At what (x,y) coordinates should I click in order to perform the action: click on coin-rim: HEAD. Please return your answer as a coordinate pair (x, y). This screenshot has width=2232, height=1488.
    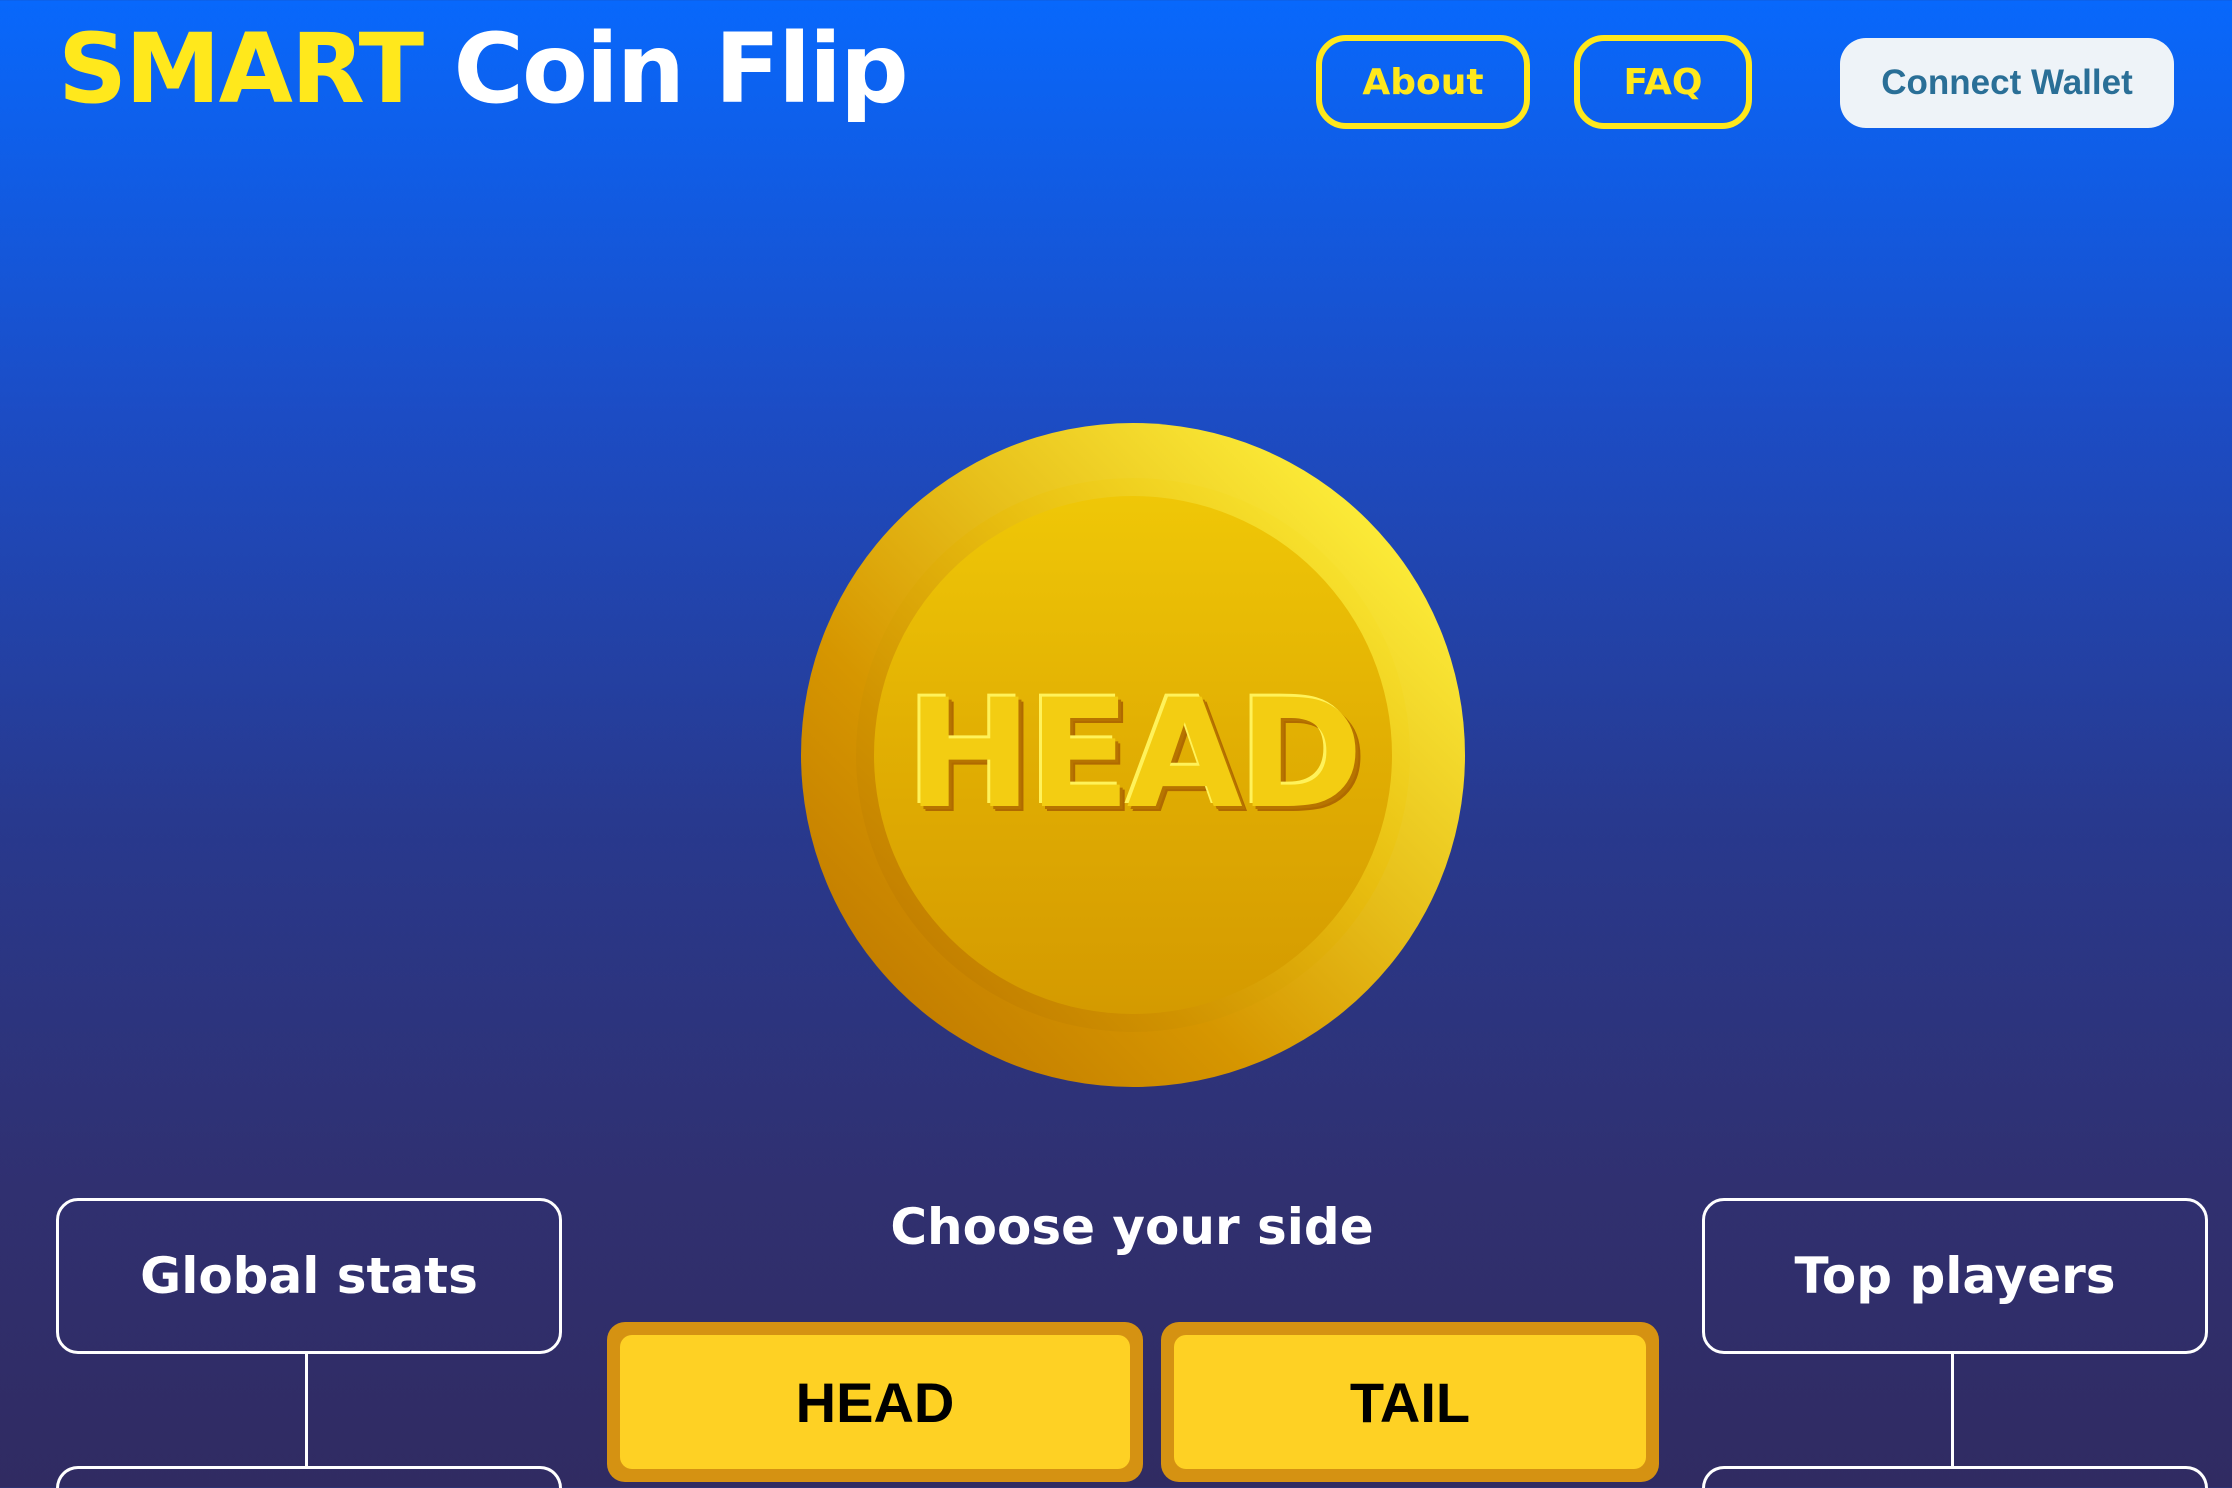
    Looking at the image, I should click on (1133, 755).